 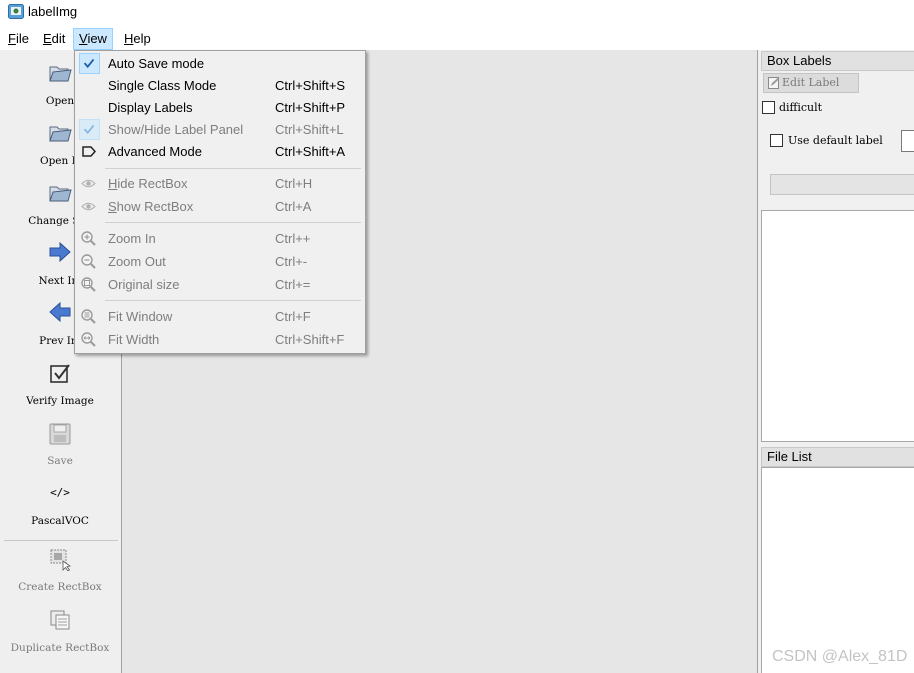 What do you see at coordinates (220, 85) in the screenshot?
I see `menu-item-single-class-mode: Single Class Mode Ctrl+Shift+S` at bounding box center [220, 85].